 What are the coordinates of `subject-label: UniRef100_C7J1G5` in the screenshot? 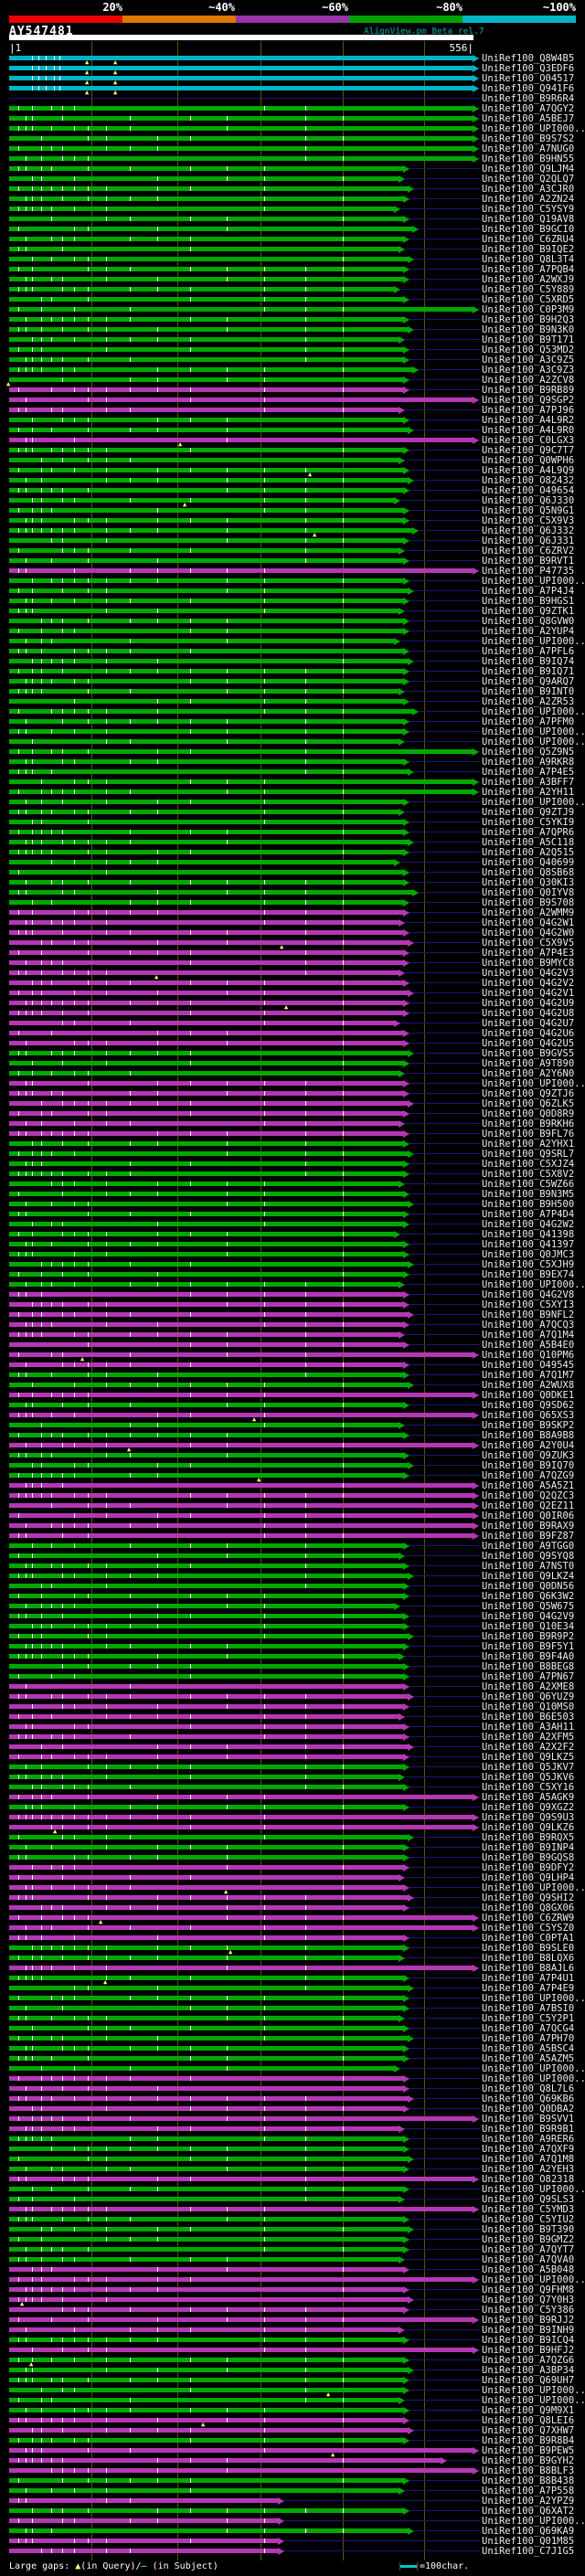 It's located at (528, 2551).